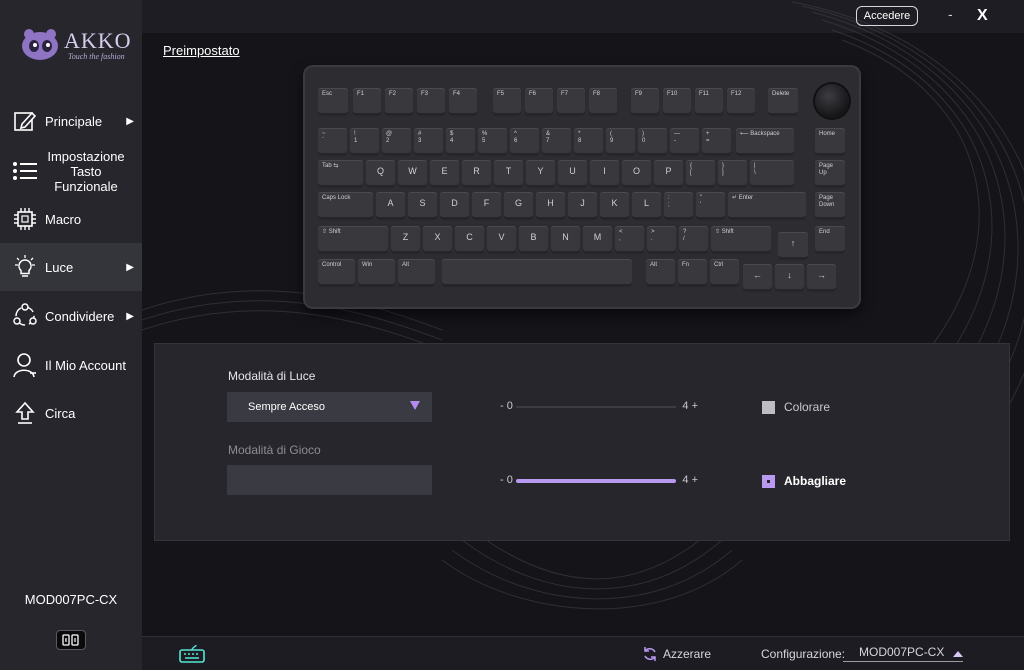 The height and width of the screenshot is (670, 1024). I want to click on key: F5, so click(507, 102).